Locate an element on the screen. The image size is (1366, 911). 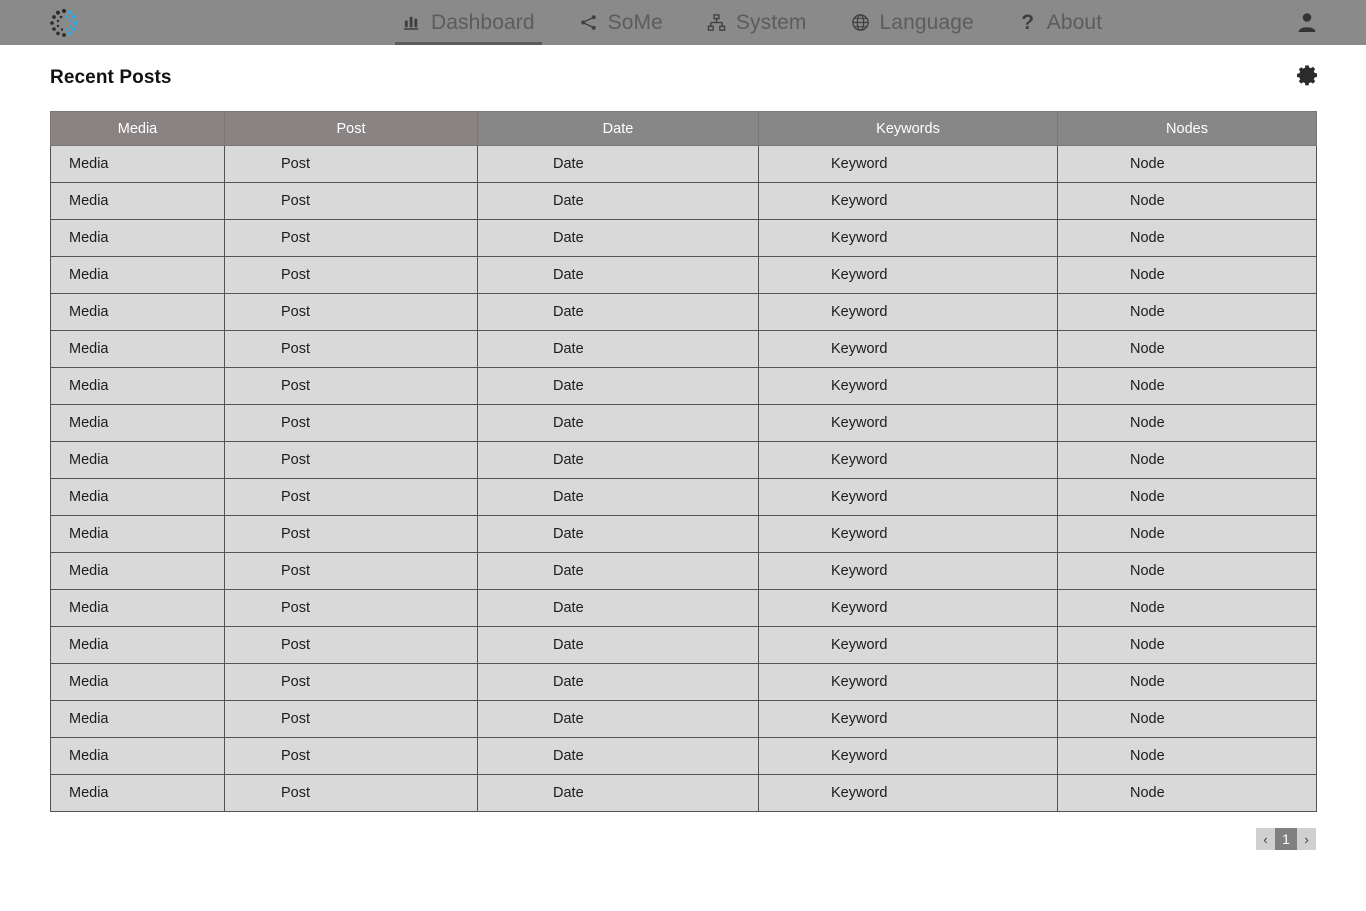
nav-item-some: SoMe is located at coordinates (621, 22).